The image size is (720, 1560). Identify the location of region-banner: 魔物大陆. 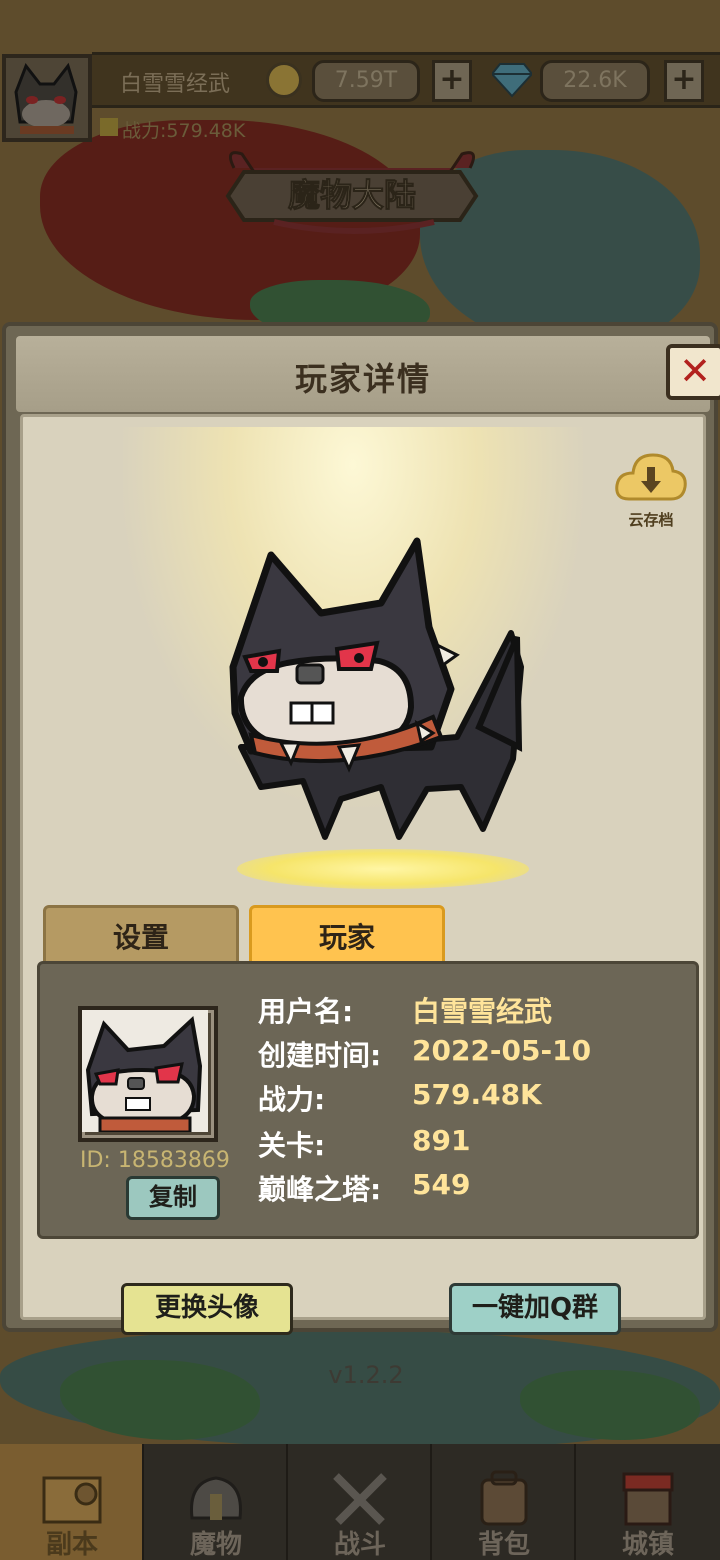
(352, 192).